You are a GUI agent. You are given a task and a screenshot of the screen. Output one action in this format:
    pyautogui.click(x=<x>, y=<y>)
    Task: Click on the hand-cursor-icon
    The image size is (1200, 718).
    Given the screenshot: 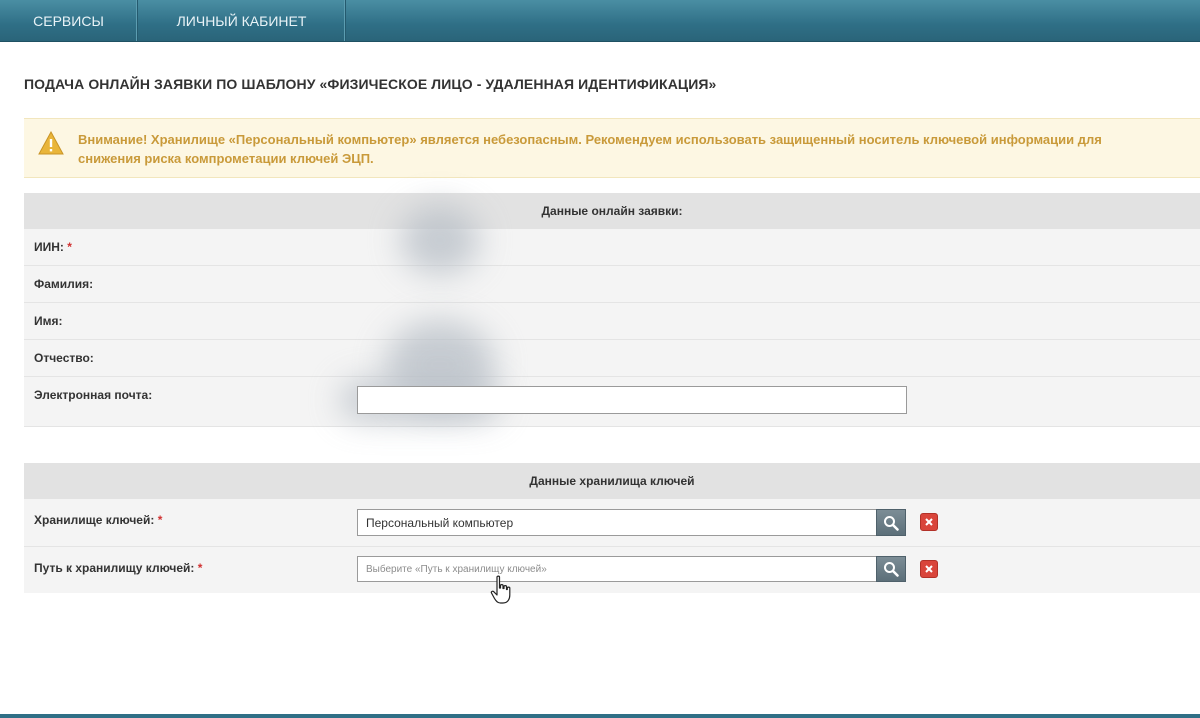 What is the action you would take?
    pyautogui.click(x=500, y=589)
    